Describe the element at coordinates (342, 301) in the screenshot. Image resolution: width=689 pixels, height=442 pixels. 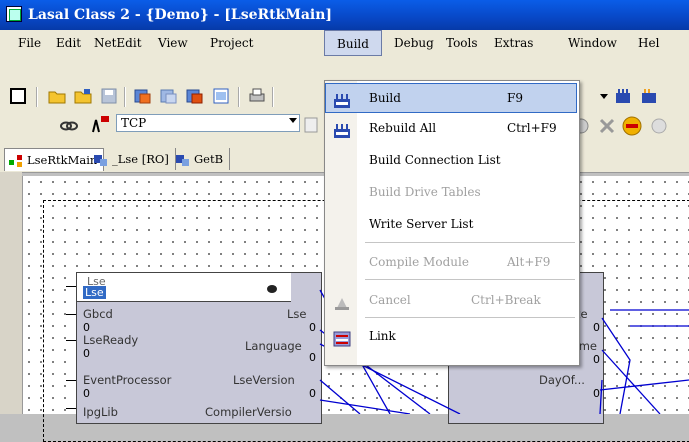
I see `cancel-icon` at that location.